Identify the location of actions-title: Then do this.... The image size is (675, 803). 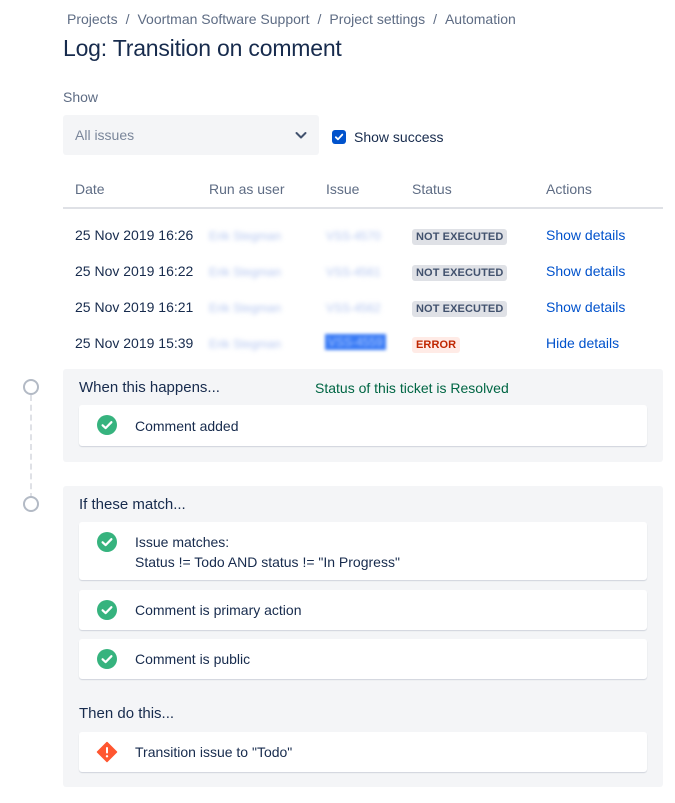
(127, 713).